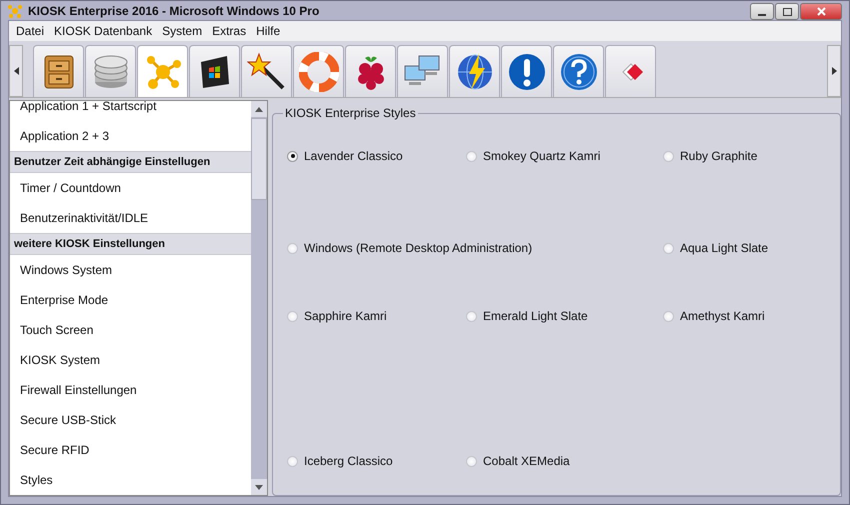  What do you see at coordinates (724, 248) in the screenshot?
I see `radio-label: Aqua Light Slate` at bounding box center [724, 248].